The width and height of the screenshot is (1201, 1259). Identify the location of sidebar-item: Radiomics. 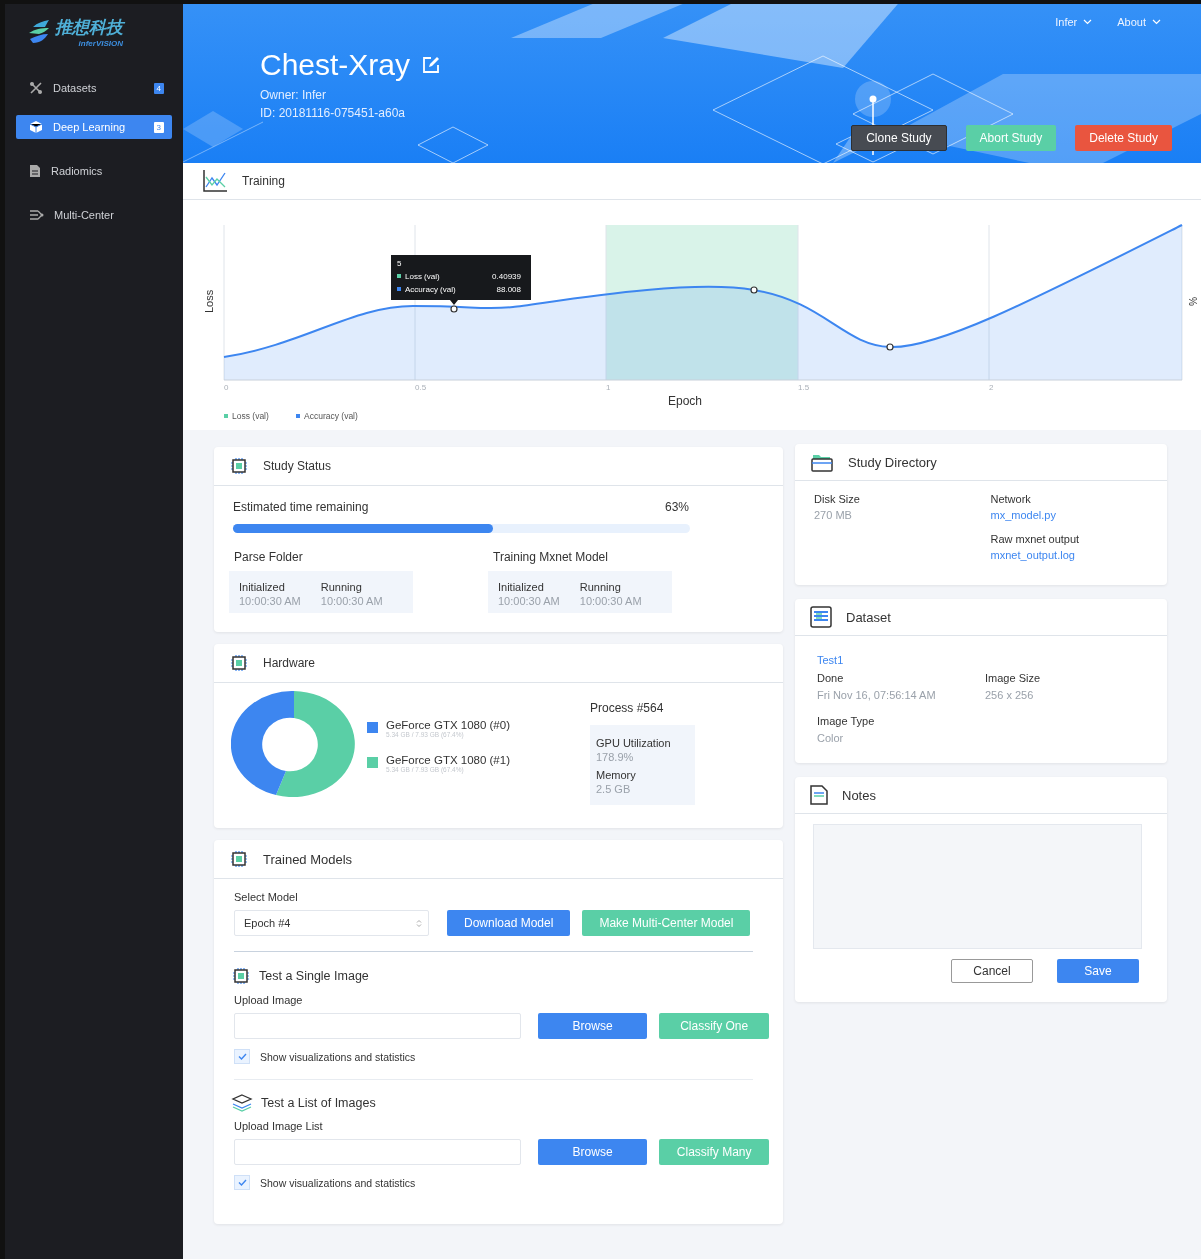
(94, 171).